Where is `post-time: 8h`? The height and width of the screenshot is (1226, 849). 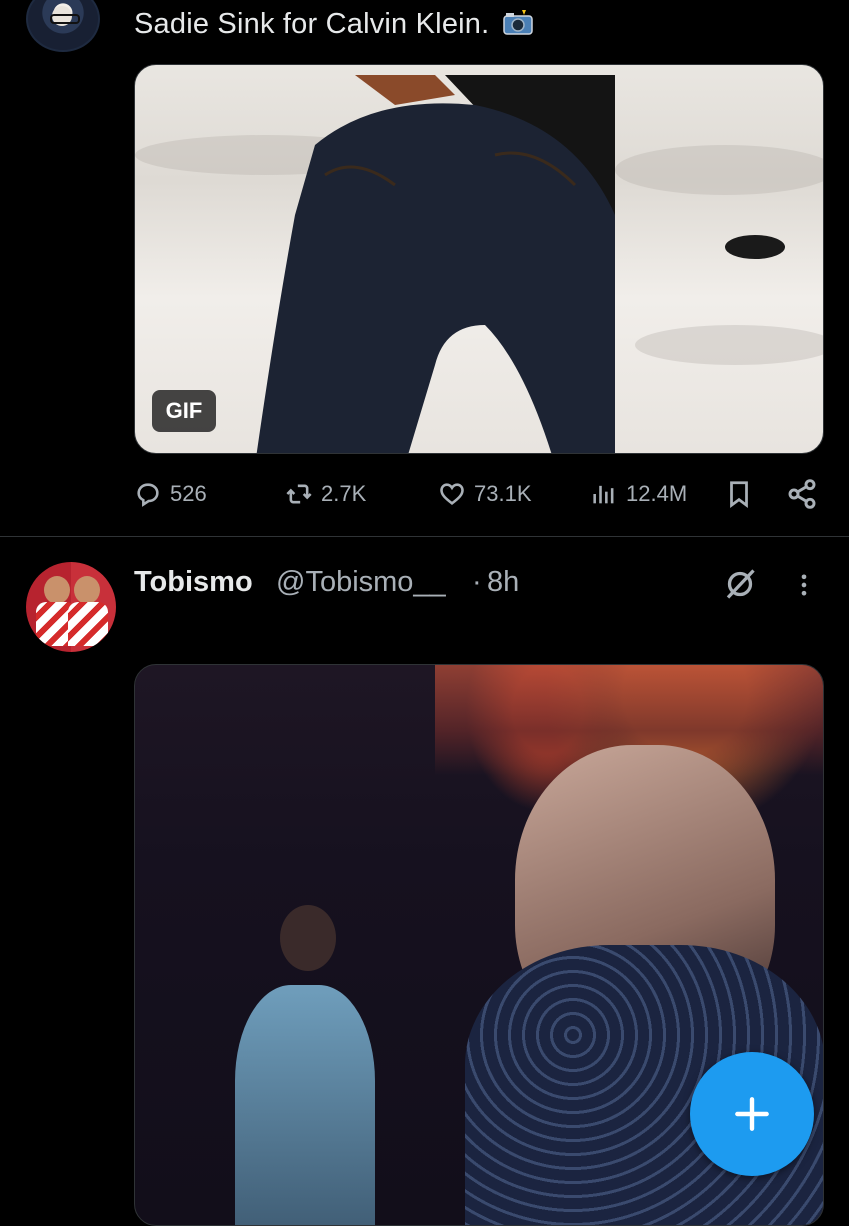 post-time: 8h is located at coordinates (503, 582).